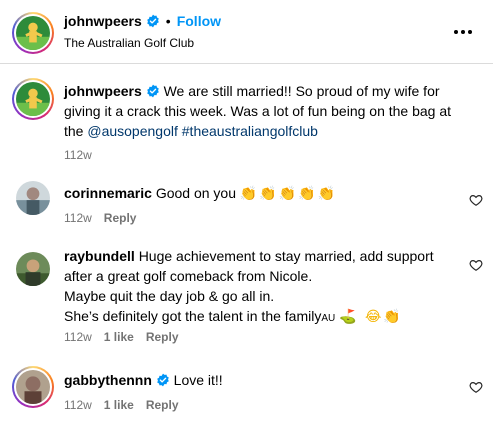 Image resolution: width=493 pixels, height=426 pixels. Describe the element at coordinates (264, 380) in the screenshot. I see `comment-text: gabbythennn Love it!!` at that location.